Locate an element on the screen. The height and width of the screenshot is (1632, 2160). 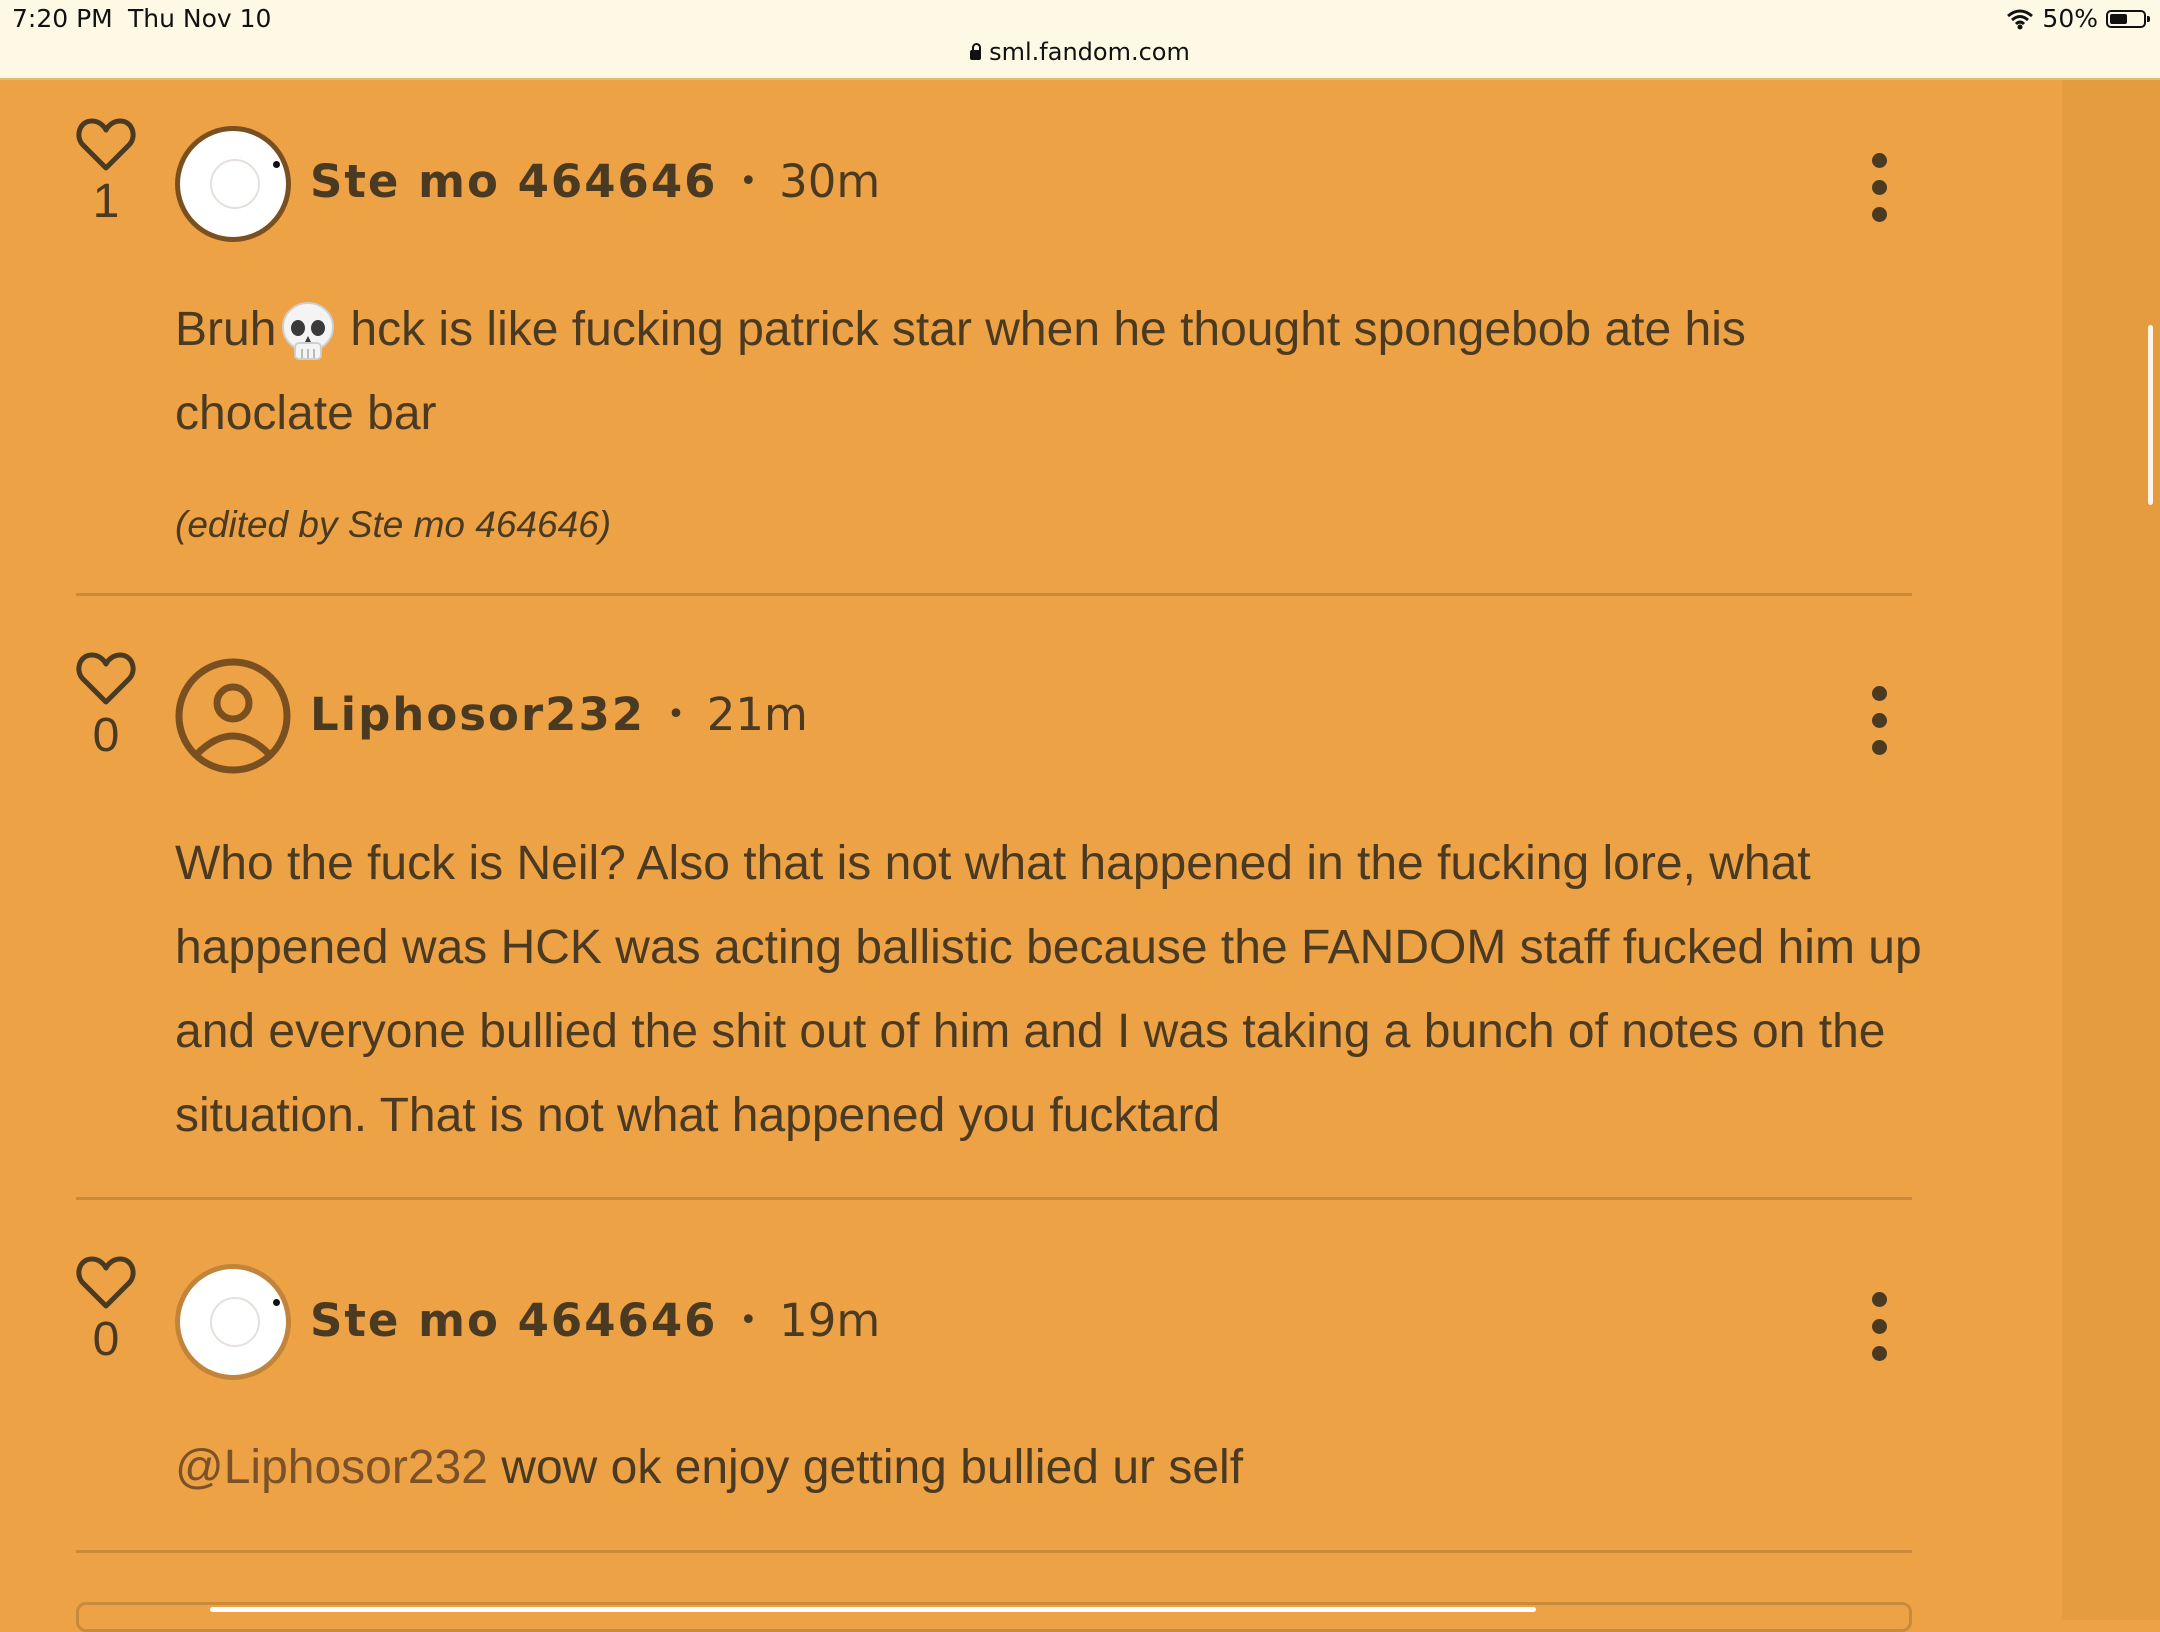
right-rail is located at coordinates (2111, 850).